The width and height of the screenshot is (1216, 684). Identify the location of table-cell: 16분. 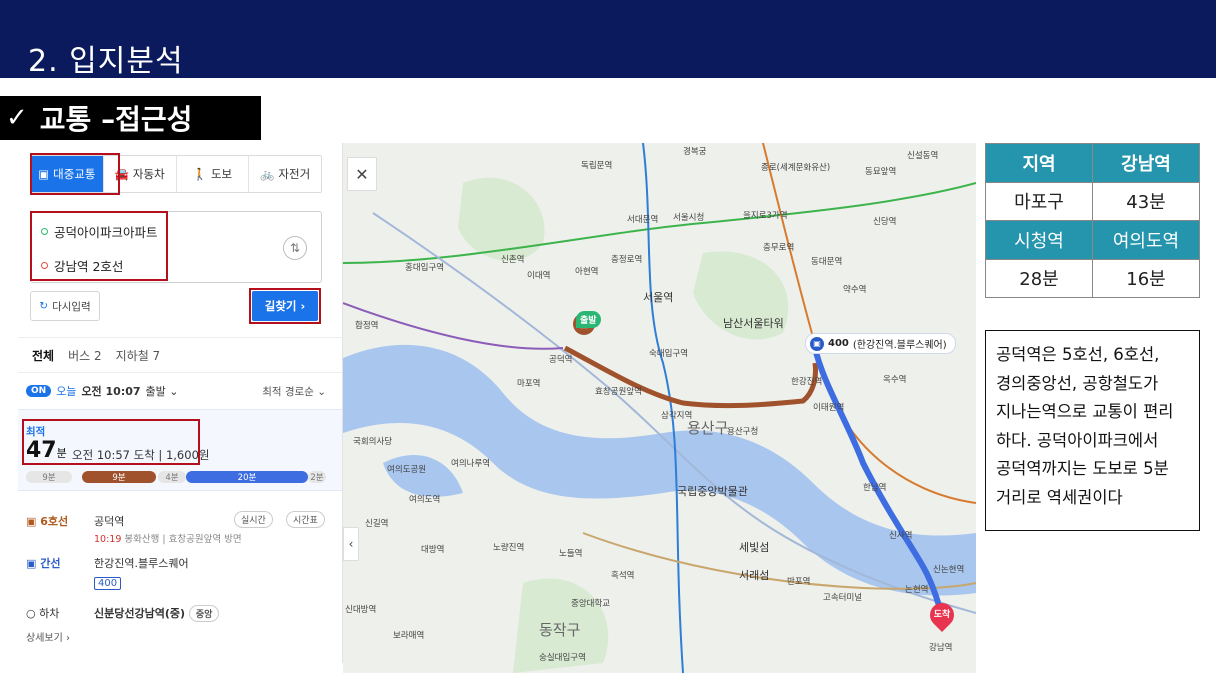
(1146, 278).